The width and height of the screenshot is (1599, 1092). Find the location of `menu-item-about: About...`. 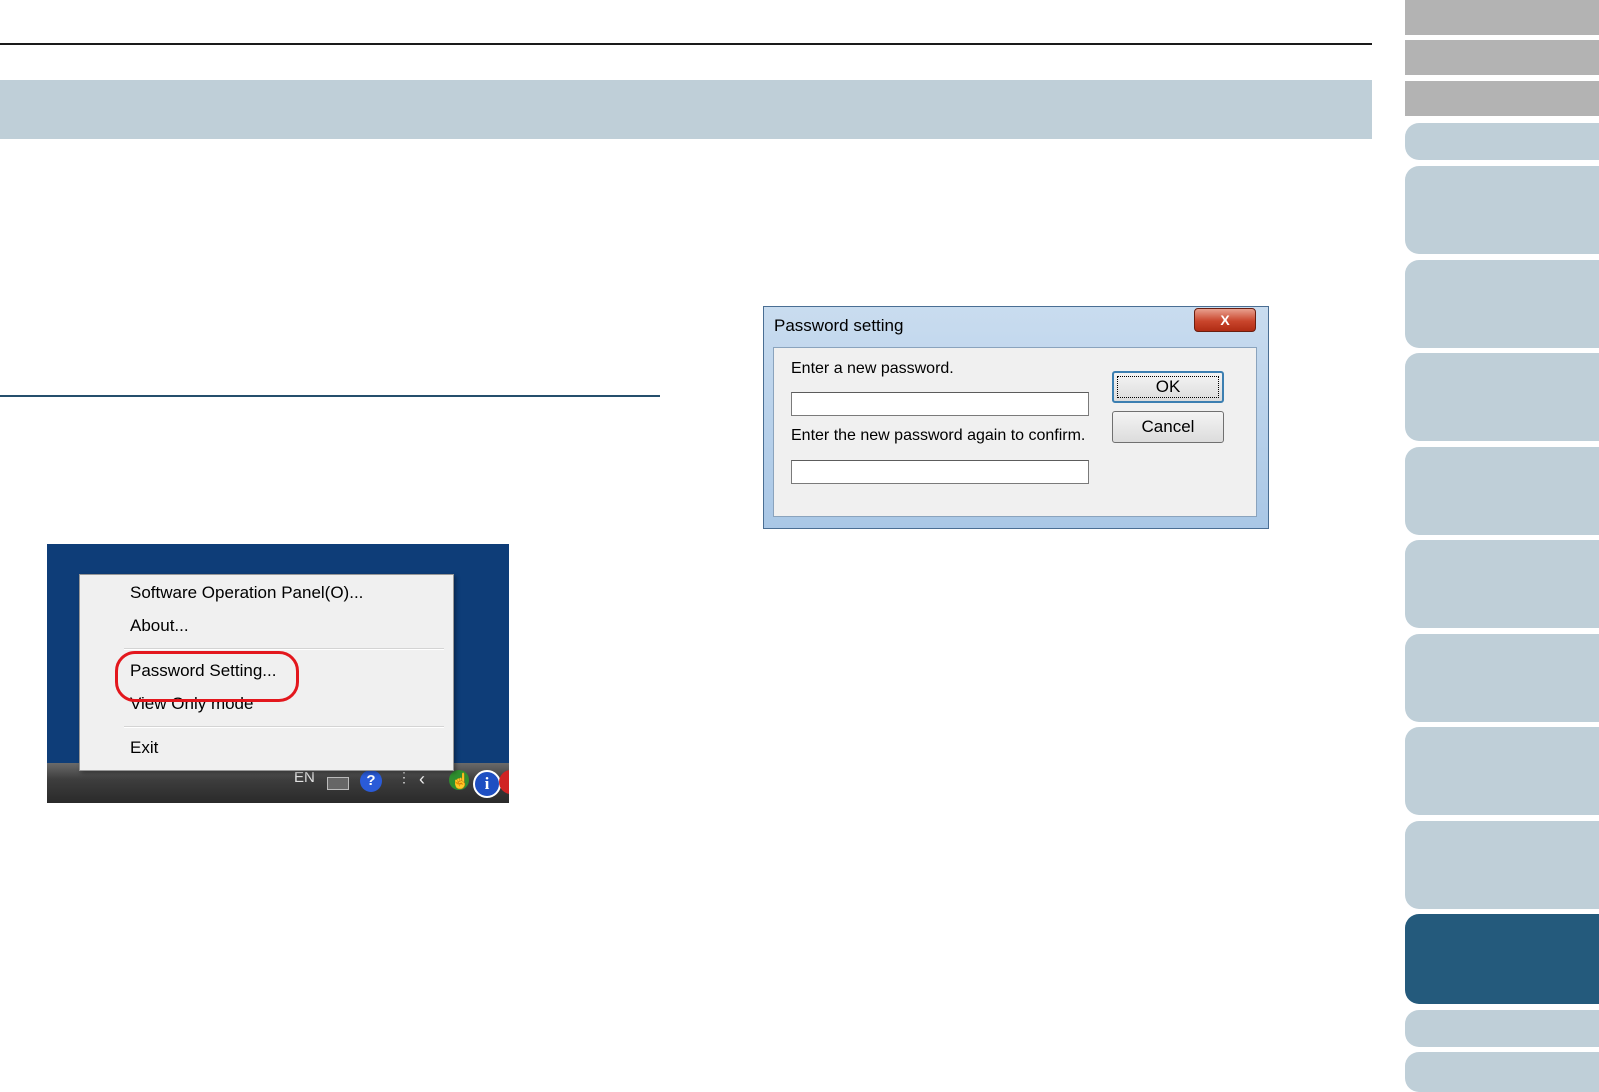

menu-item-about: About... is located at coordinates (159, 626).